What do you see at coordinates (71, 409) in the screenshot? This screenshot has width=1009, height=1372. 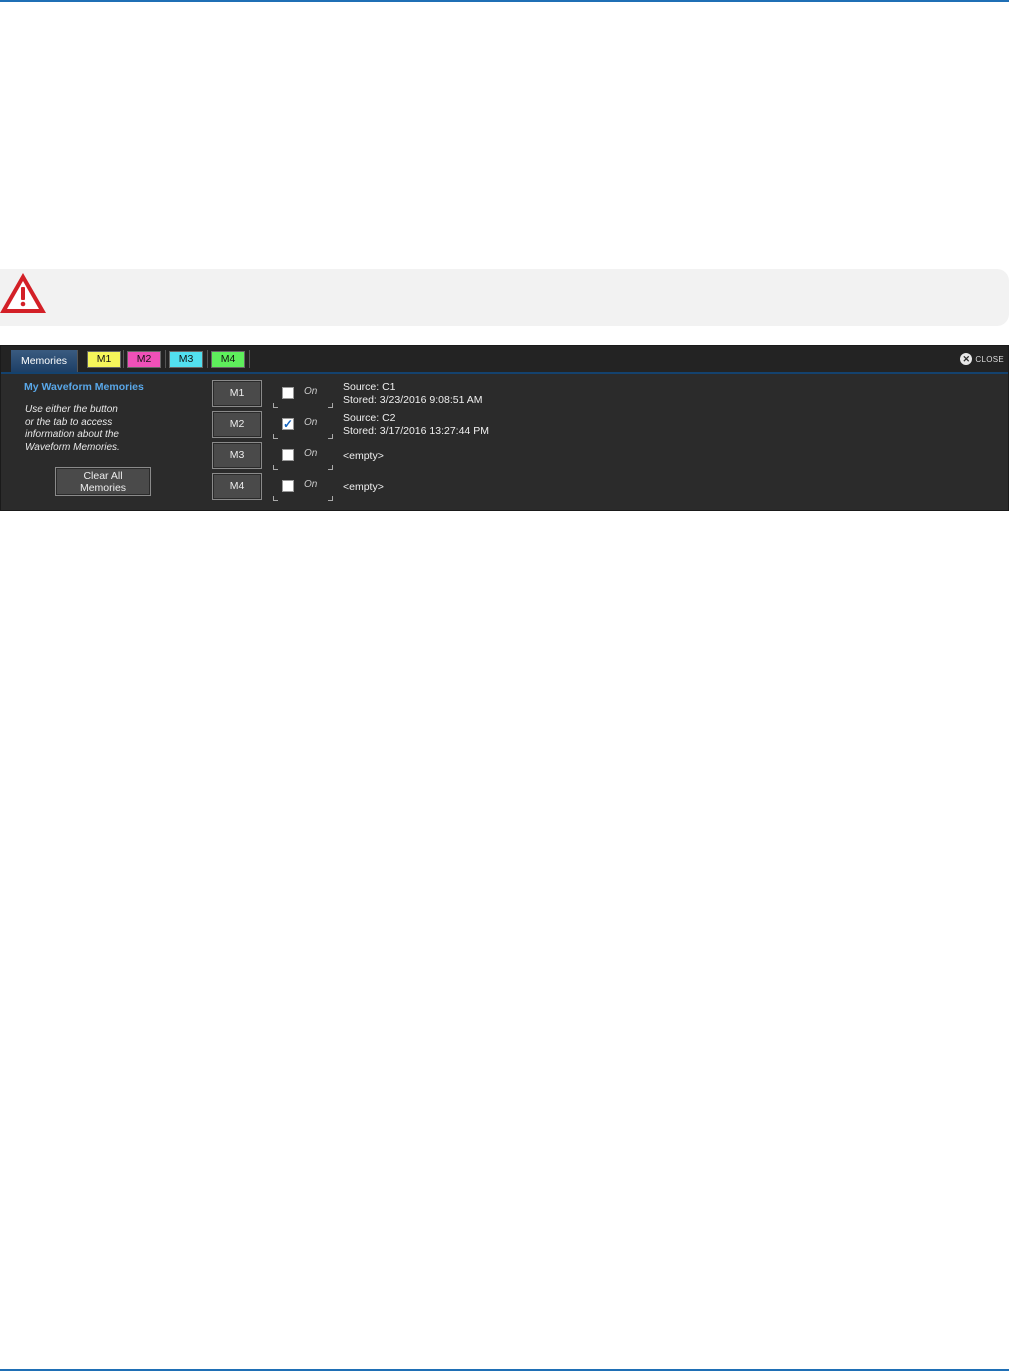 I see `help-line: Use either the button` at bounding box center [71, 409].